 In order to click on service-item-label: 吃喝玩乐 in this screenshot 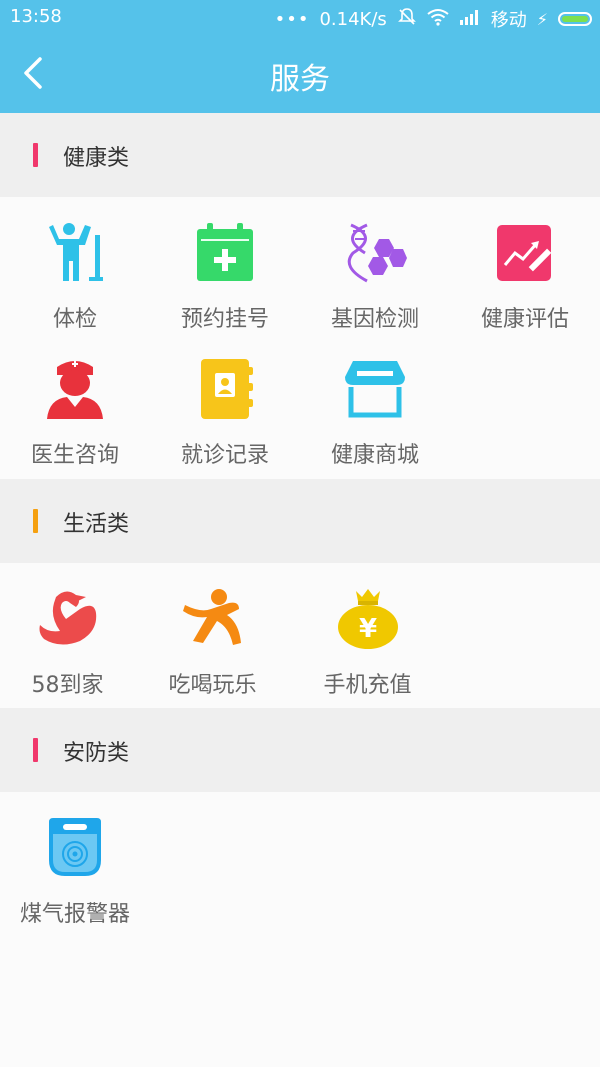, I will do `click(212, 685)`.